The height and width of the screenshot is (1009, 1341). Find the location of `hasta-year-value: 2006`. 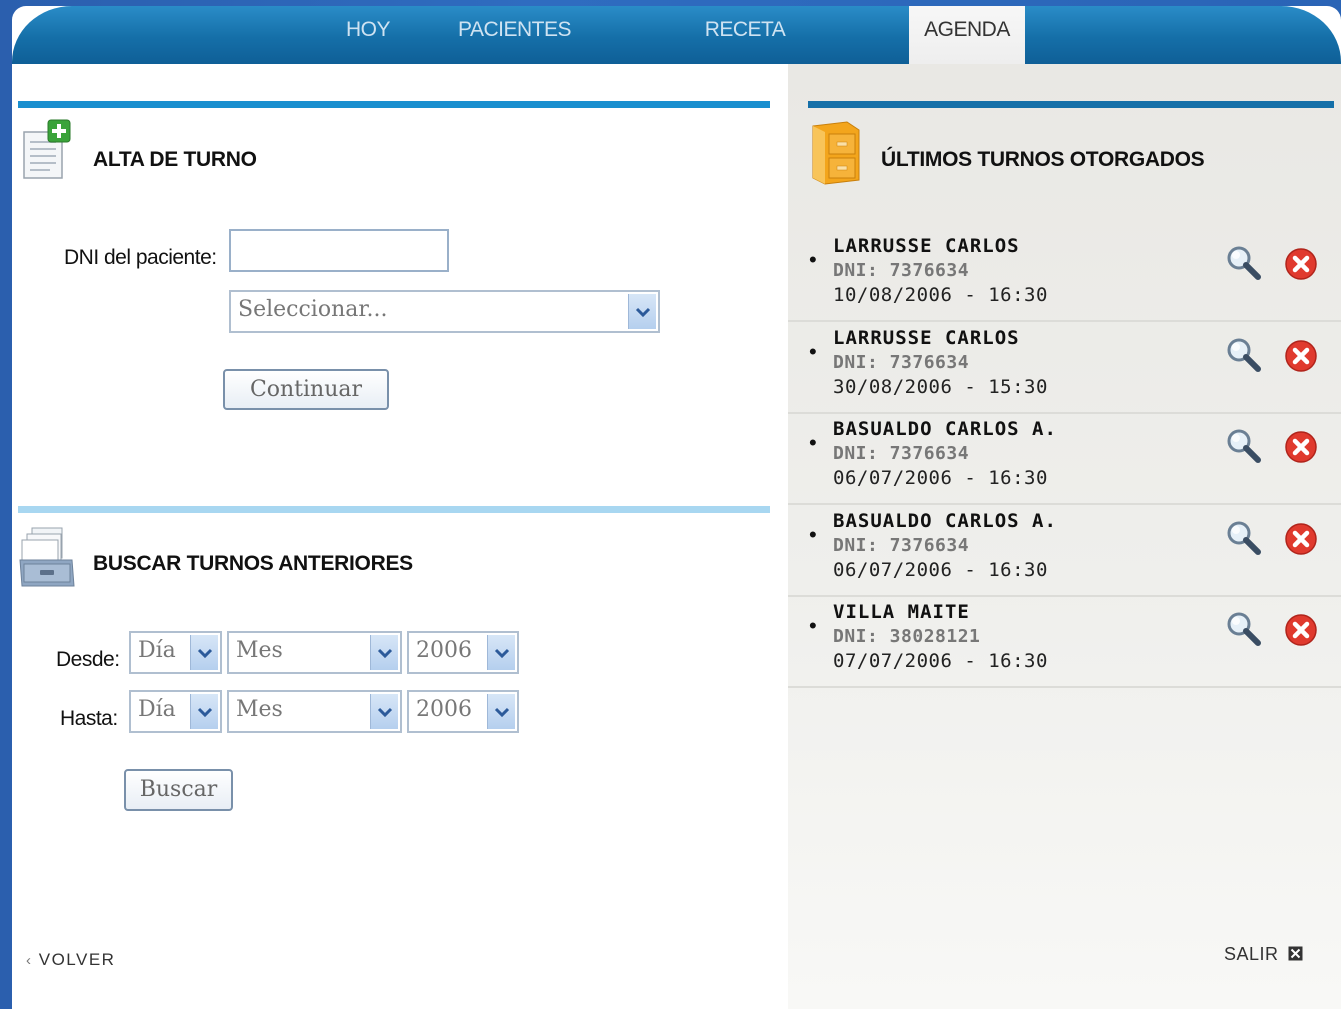

hasta-year-value: 2006 is located at coordinates (444, 709).